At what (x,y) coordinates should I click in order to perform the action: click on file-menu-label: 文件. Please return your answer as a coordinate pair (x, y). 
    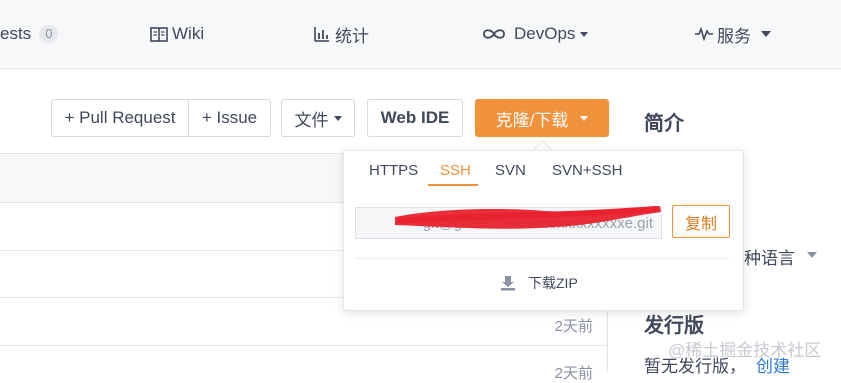
    Looking at the image, I should click on (311, 120).